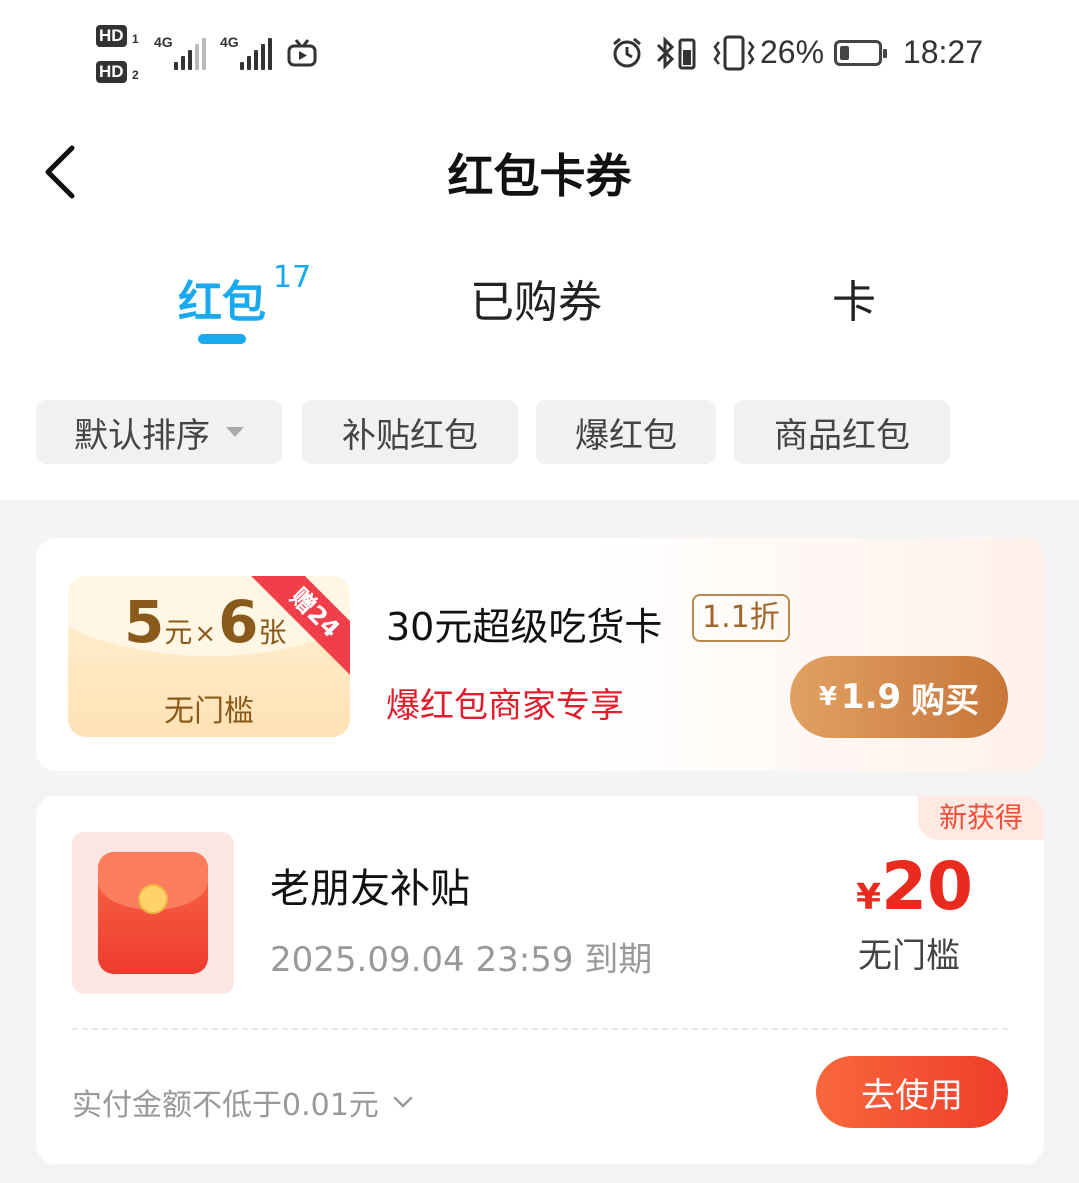 This screenshot has height=1183, width=1079. Describe the element at coordinates (854, 298) in the screenshot. I see `tab-cards: 卡` at that location.